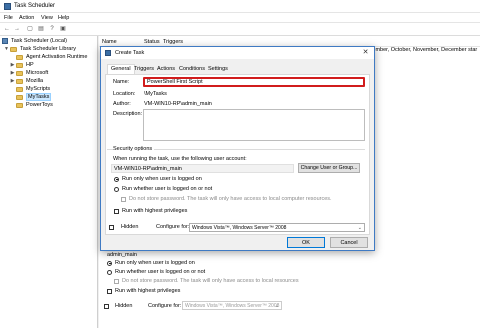  Describe the element at coordinates (52, 29) in the screenshot. I see `help-icon: ?` at that location.